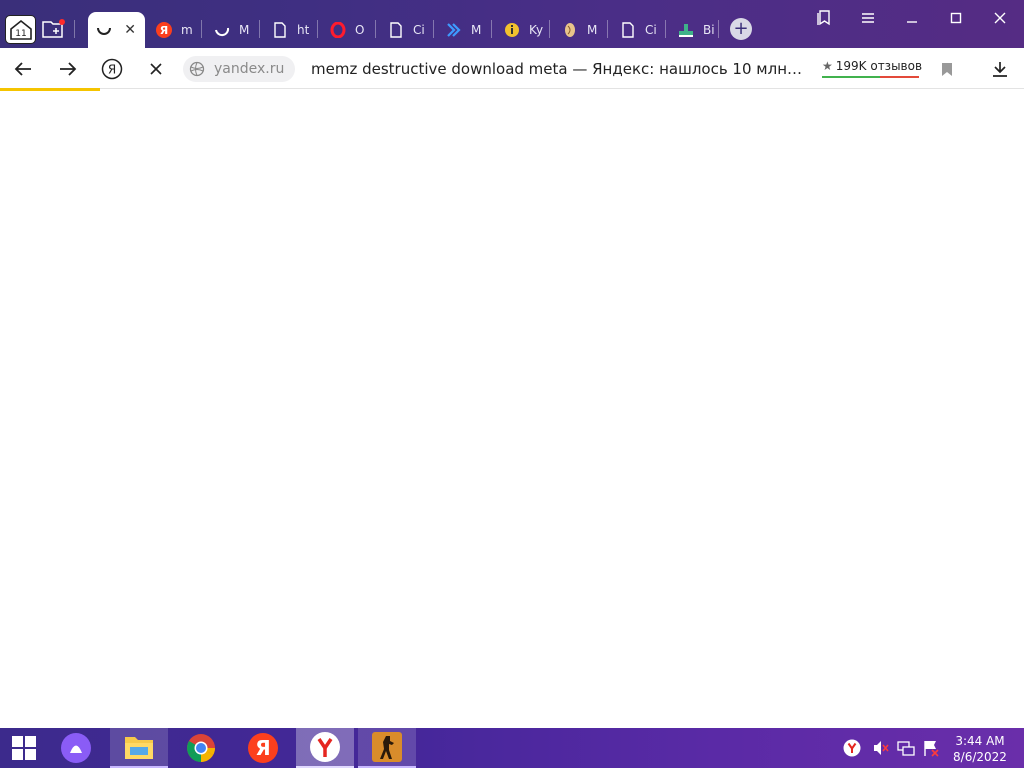 The height and width of the screenshot is (768, 1024). What do you see at coordinates (231, 30) in the screenshot?
I see `tab-loading: M` at bounding box center [231, 30].